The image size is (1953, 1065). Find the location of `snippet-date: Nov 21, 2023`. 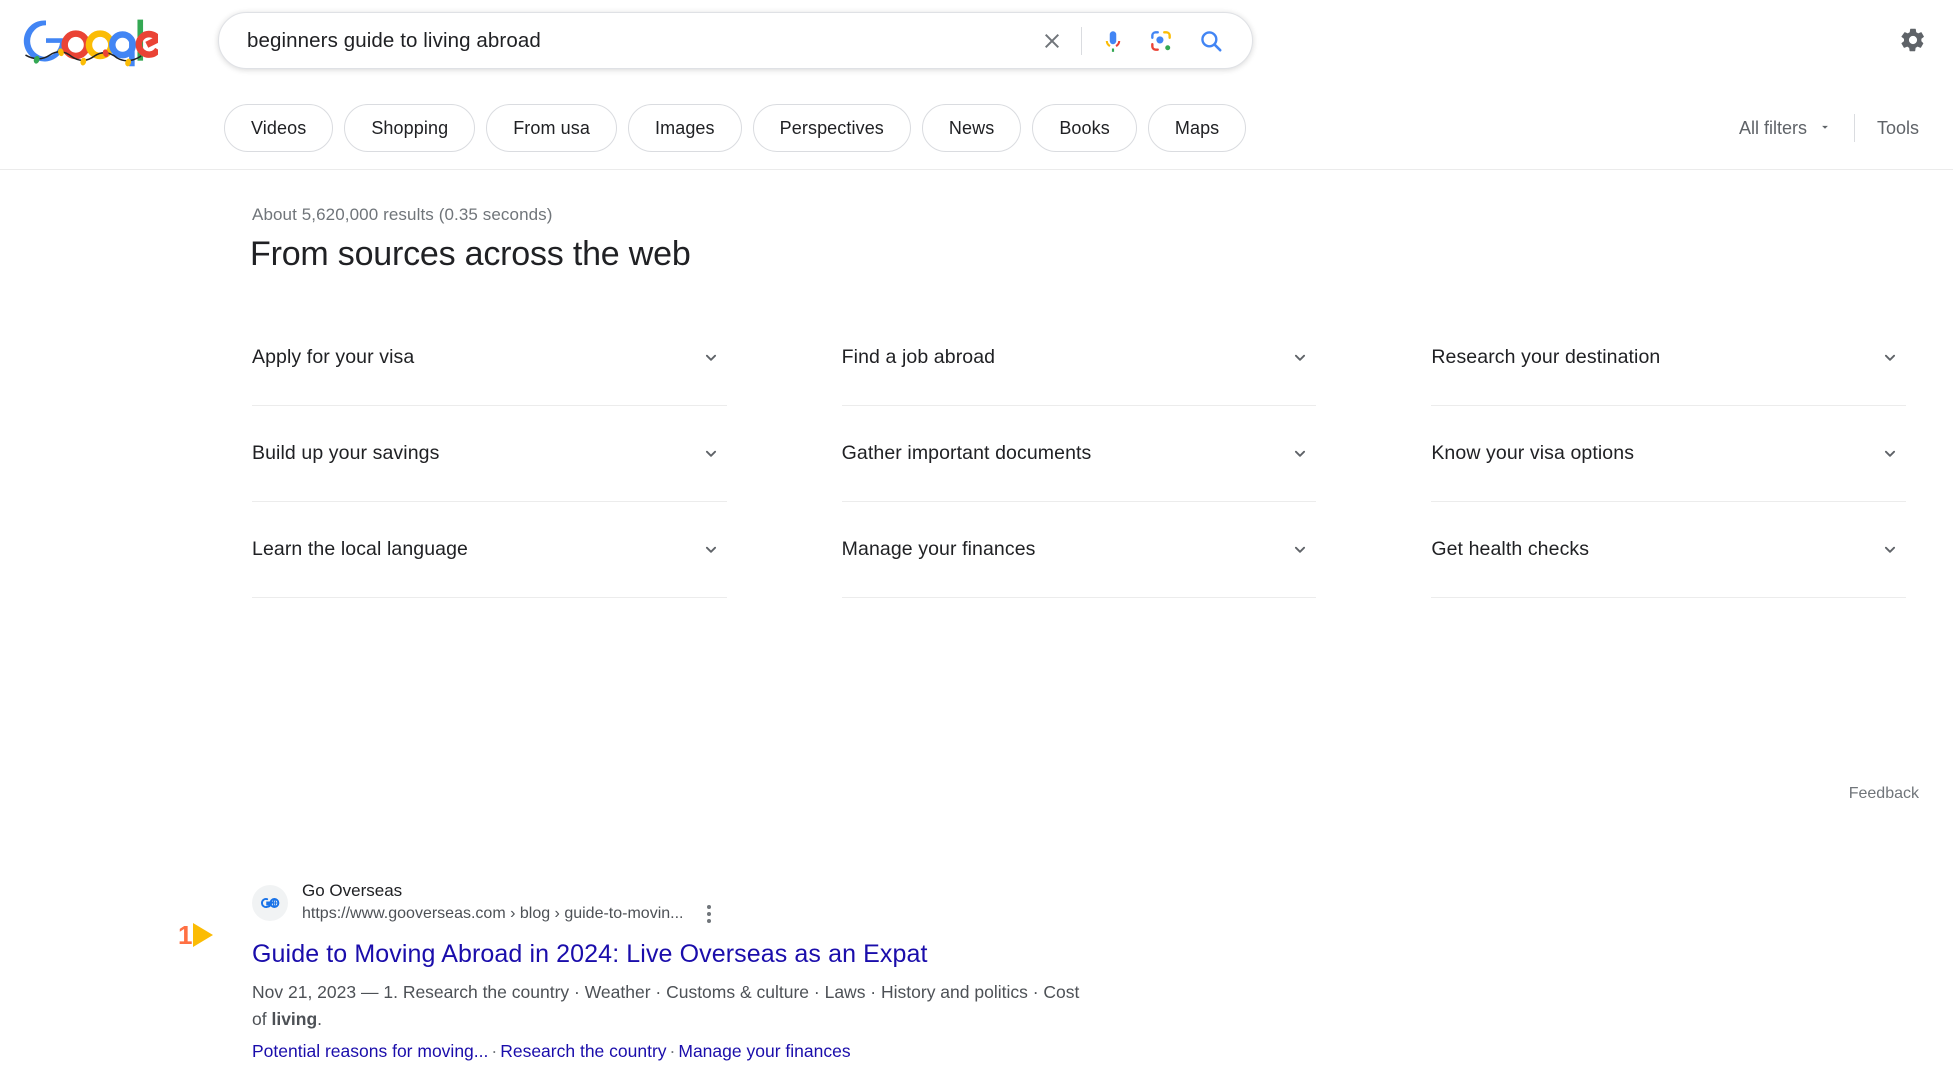

snippet-date: Nov 21, 2023 is located at coordinates (304, 992).